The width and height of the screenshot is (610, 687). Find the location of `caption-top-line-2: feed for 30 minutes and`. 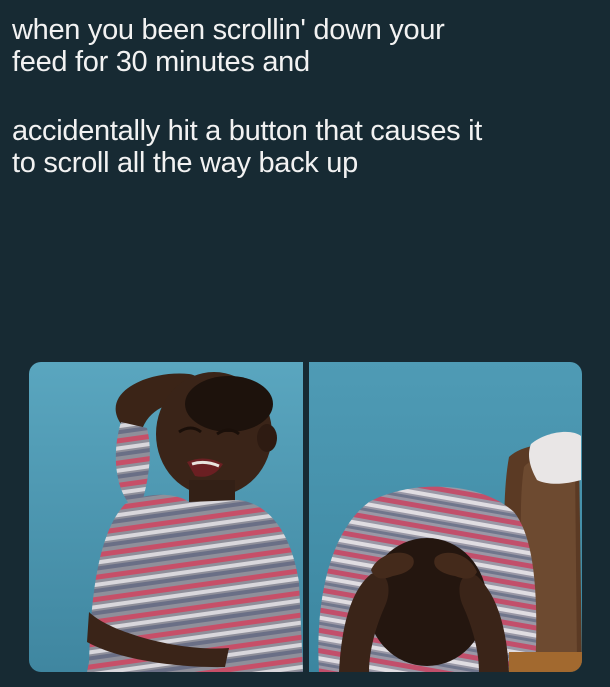

caption-top-line-2: feed for 30 minutes and is located at coordinates (161, 62).